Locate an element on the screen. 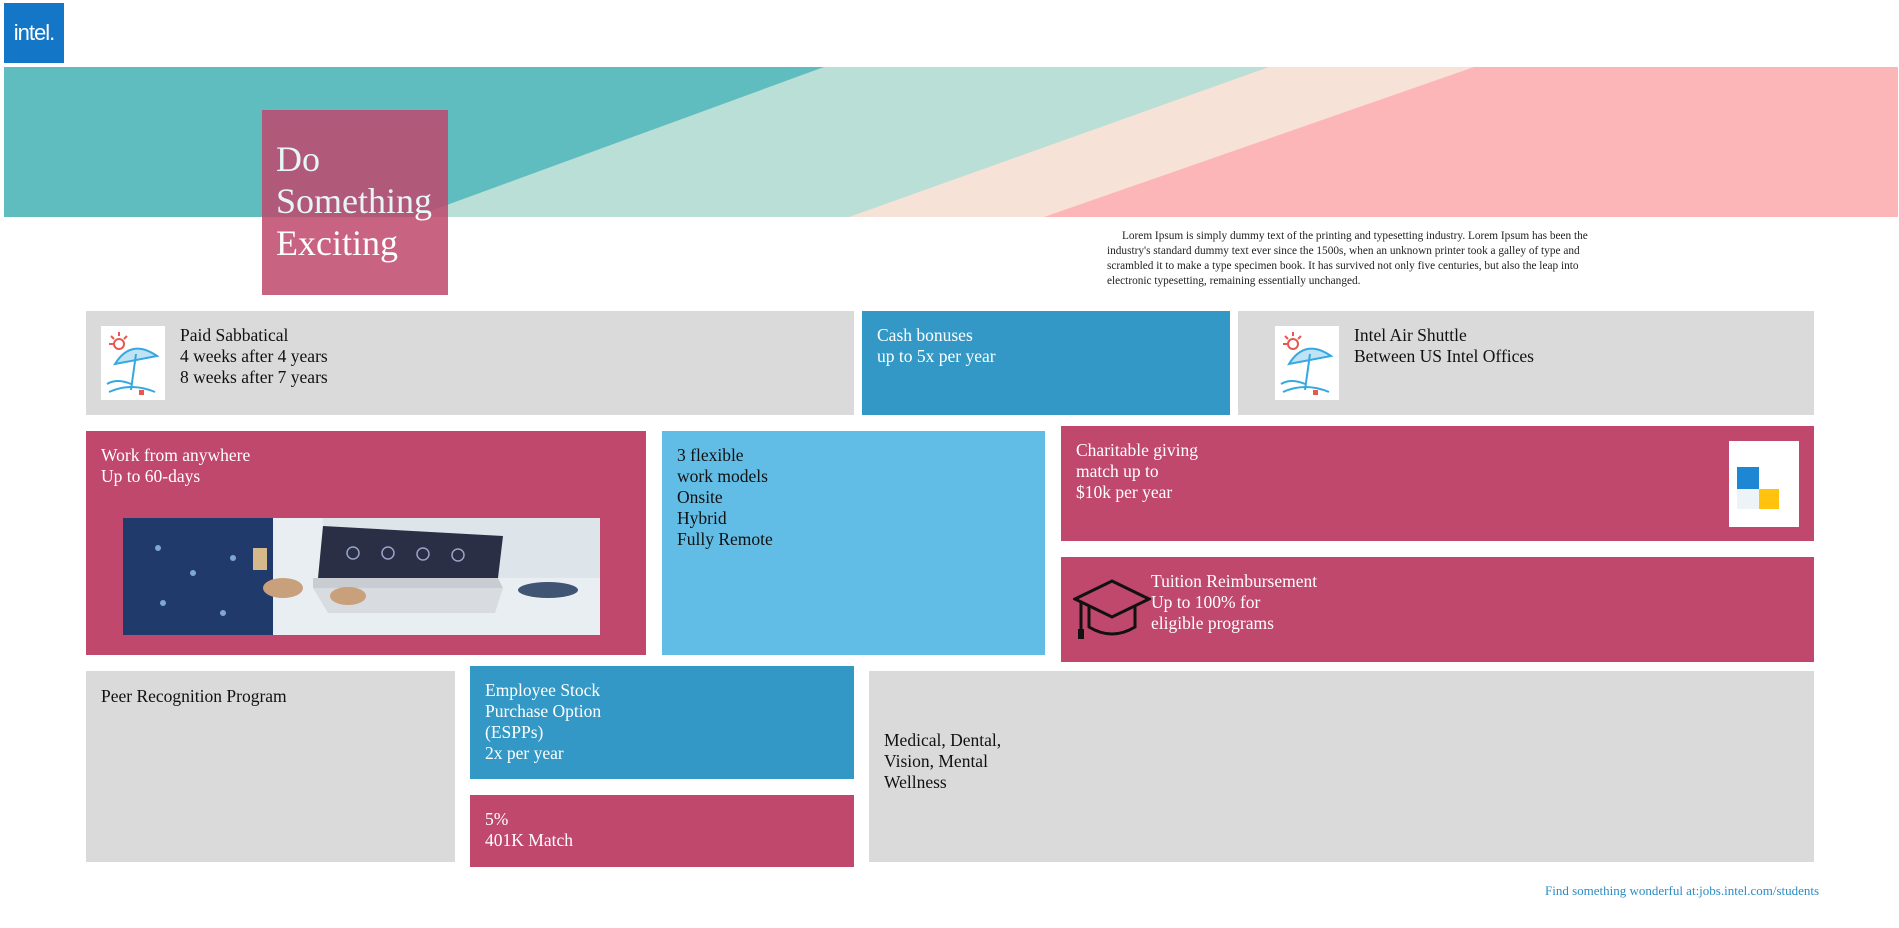 This screenshot has width=1899, height=928. flexible-line-2: work models is located at coordinates (722, 476).